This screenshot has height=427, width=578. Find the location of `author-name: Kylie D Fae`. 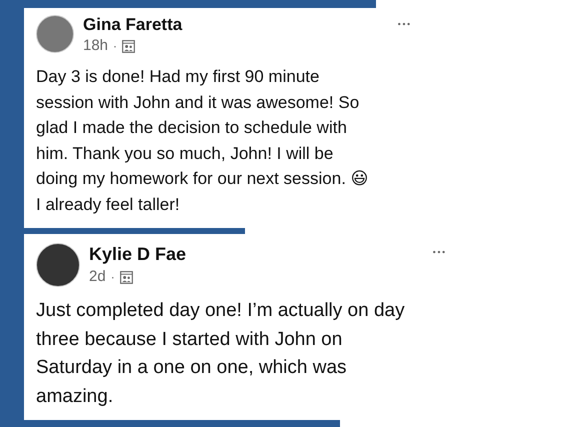

author-name: Kylie D Fae is located at coordinates (138, 254).